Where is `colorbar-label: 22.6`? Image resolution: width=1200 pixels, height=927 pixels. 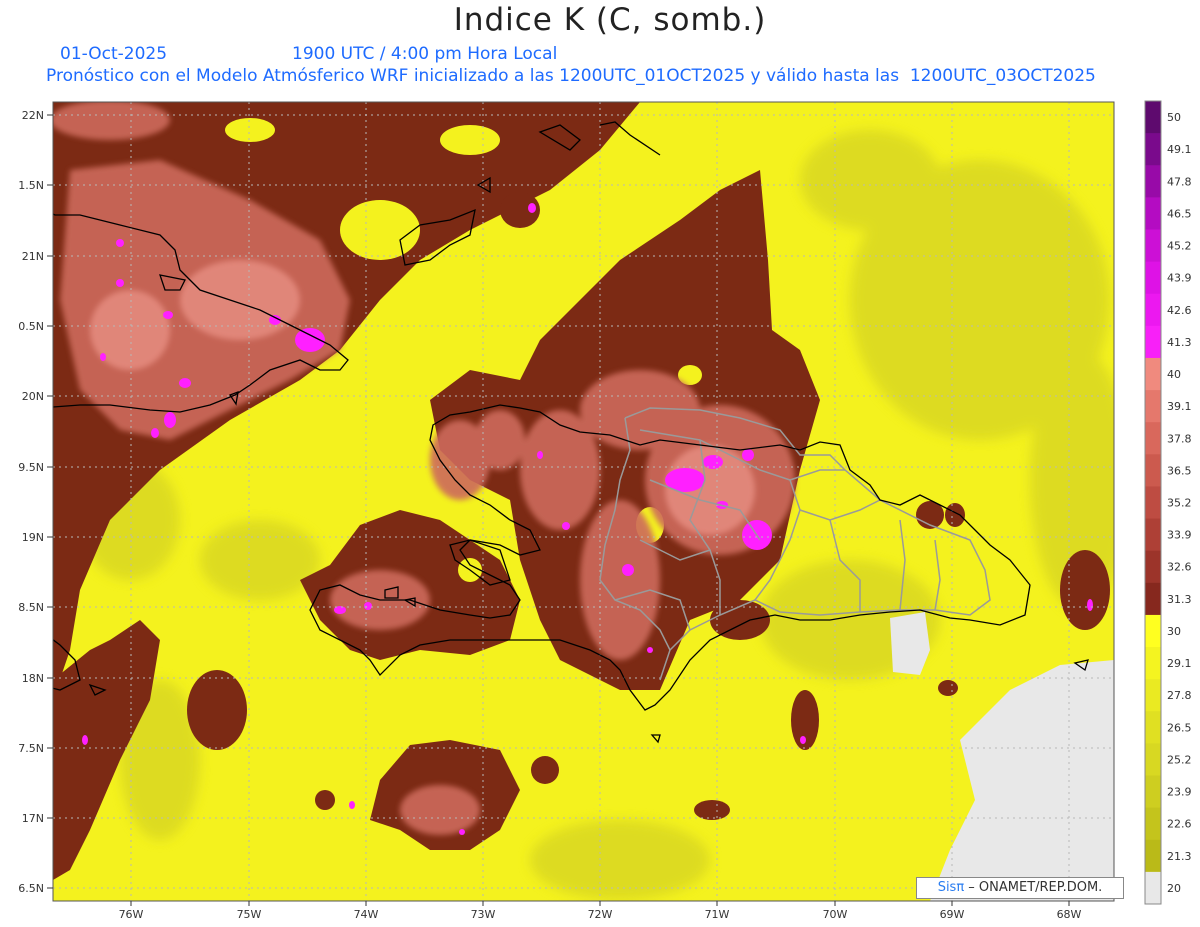
colorbar-label: 22.6 is located at coordinates (1179, 824).